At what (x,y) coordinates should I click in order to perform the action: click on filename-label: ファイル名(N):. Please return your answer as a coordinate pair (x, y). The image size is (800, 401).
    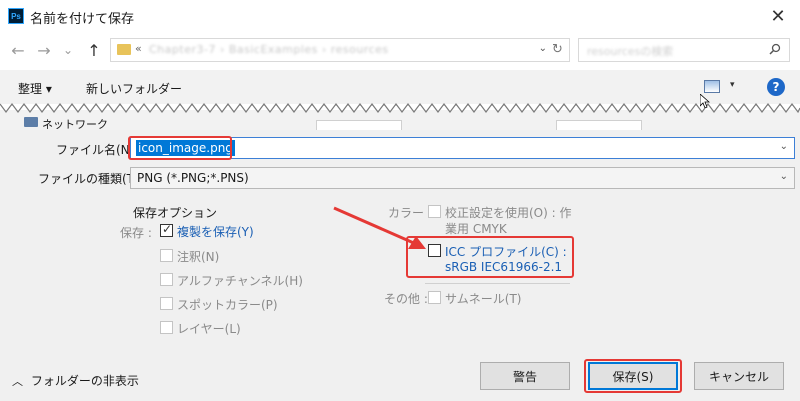
    Looking at the image, I should click on (97, 150).